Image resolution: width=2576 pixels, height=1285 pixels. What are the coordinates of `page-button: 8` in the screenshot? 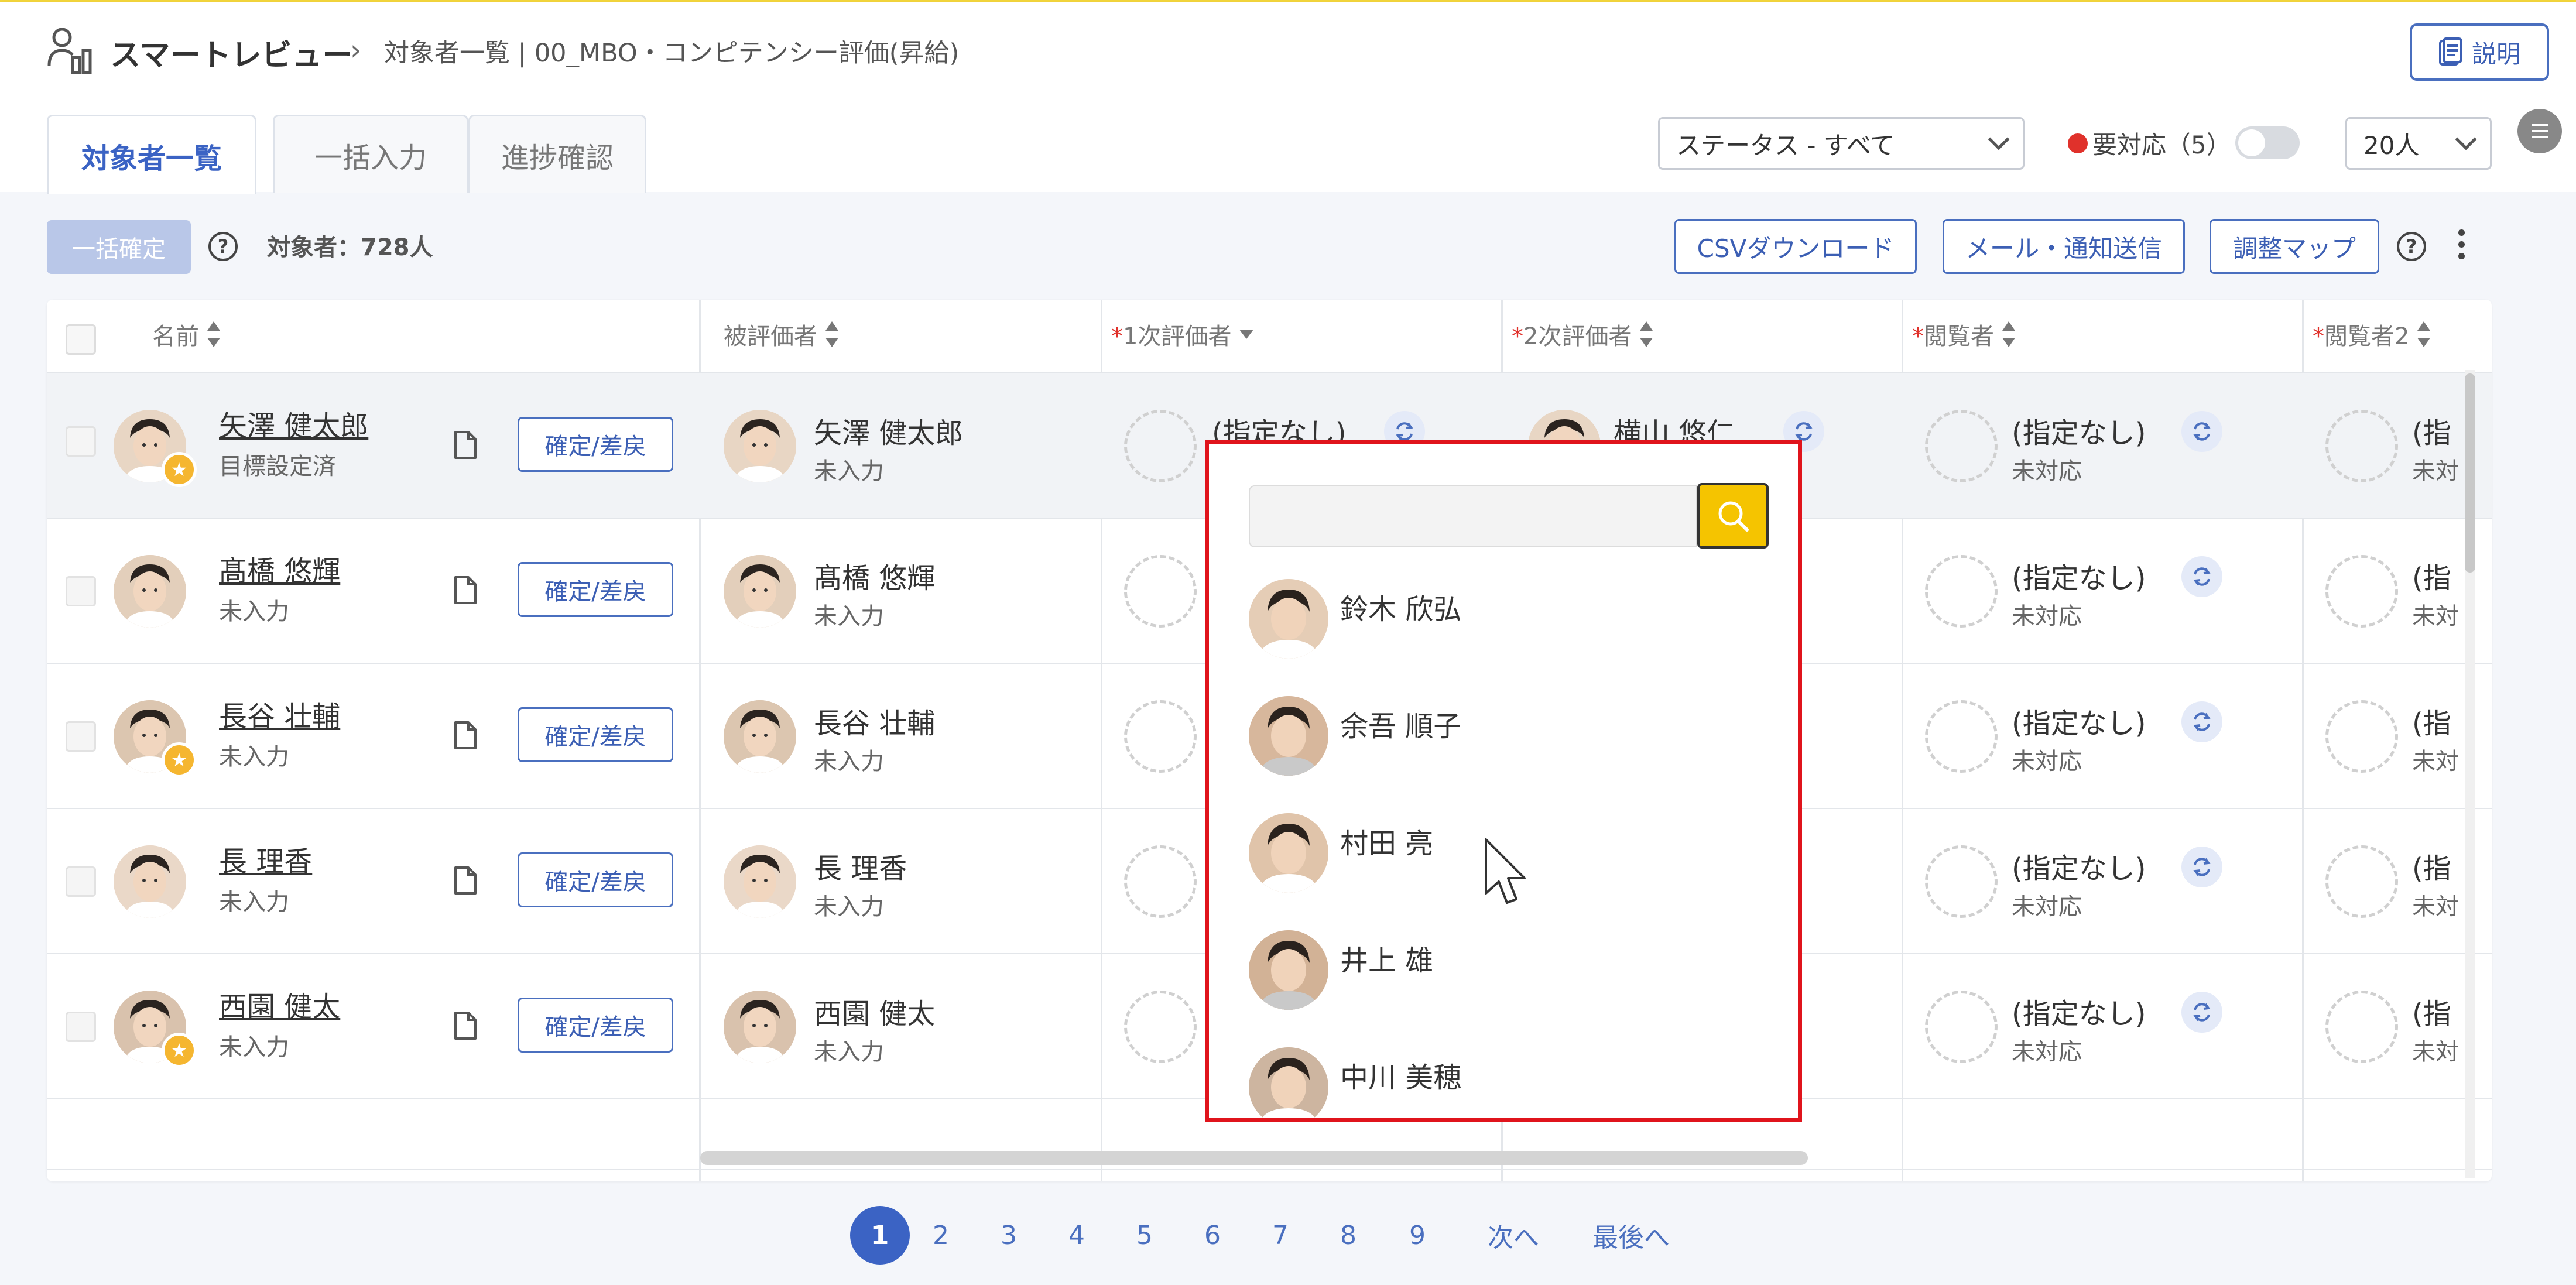 It's located at (1348, 1235).